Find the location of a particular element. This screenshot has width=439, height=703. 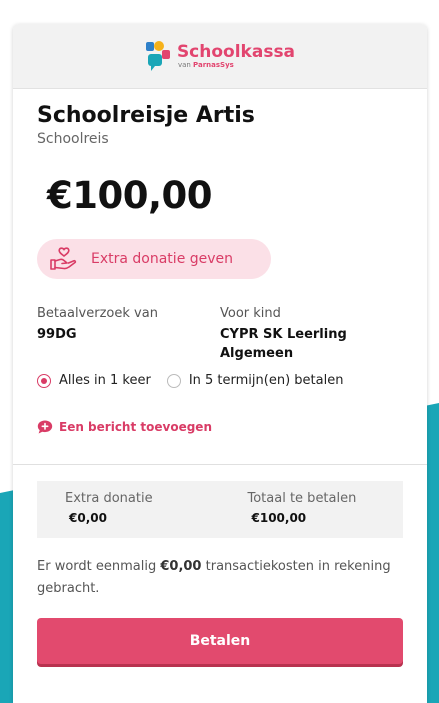

child-label: Voor kind is located at coordinates (250, 313).